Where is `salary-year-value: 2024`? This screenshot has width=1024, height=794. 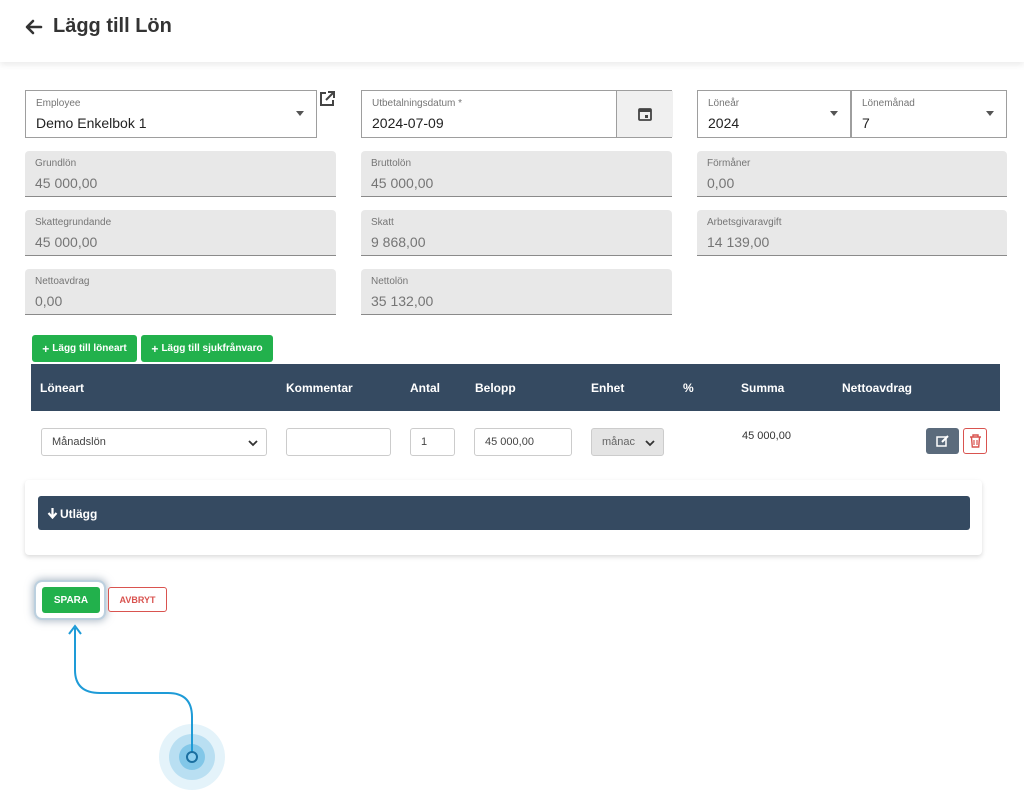
salary-year-value: 2024 is located at coordinates (724, 123).